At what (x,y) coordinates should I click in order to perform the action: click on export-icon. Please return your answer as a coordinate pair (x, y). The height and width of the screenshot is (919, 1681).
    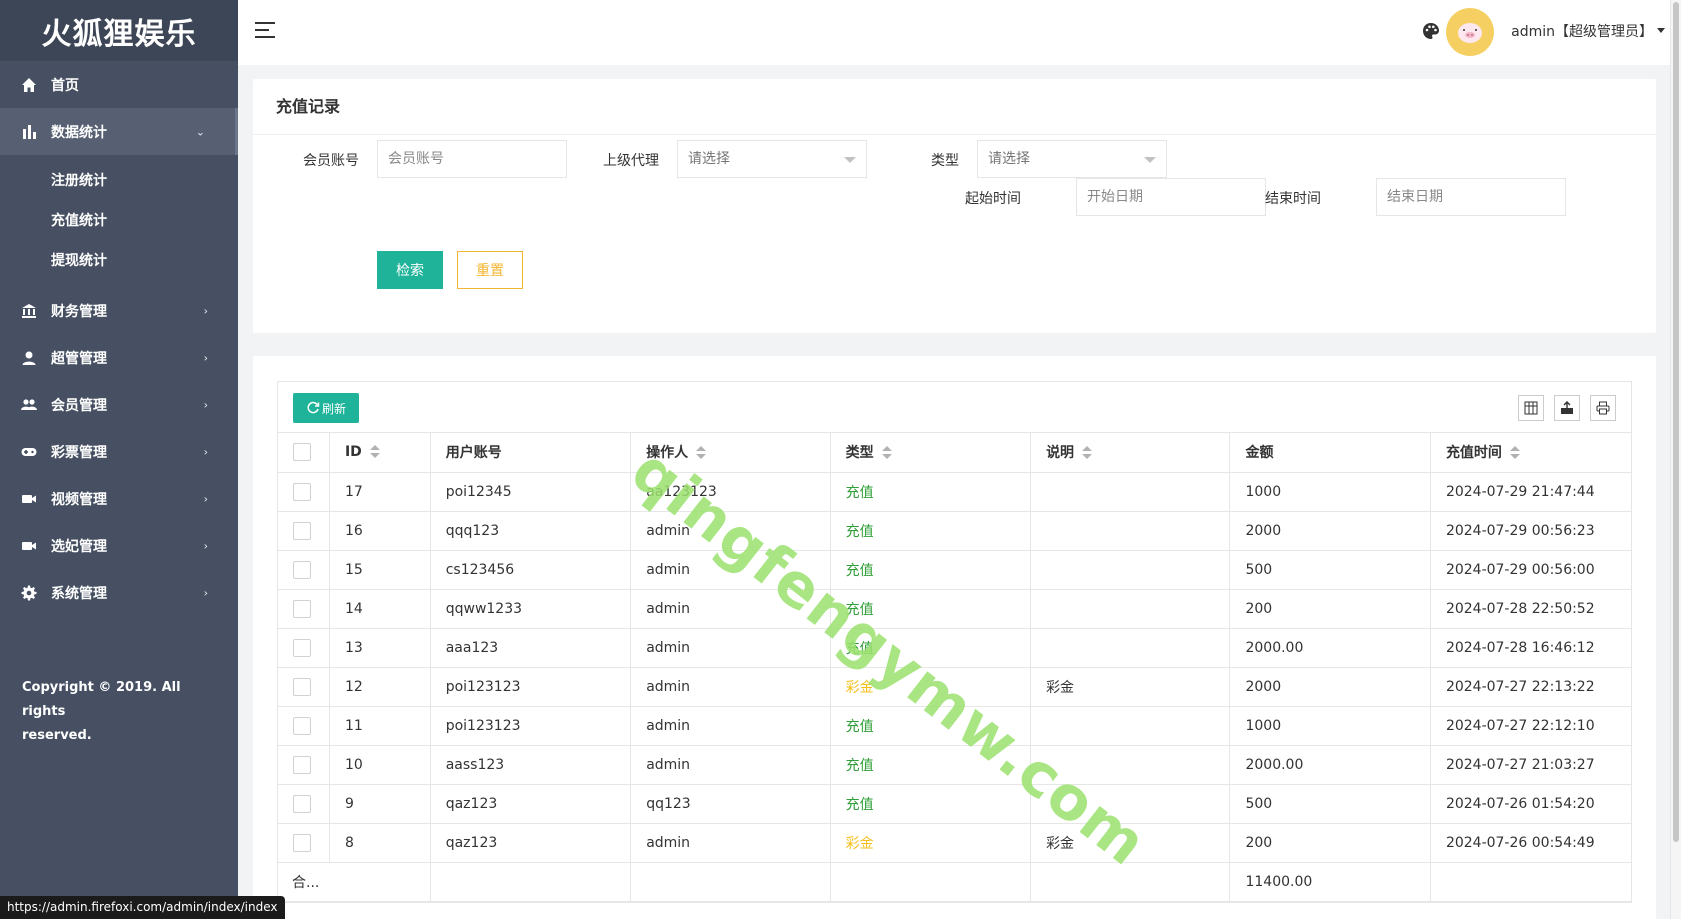
    Looking at the image, I should click on (1567, 408).